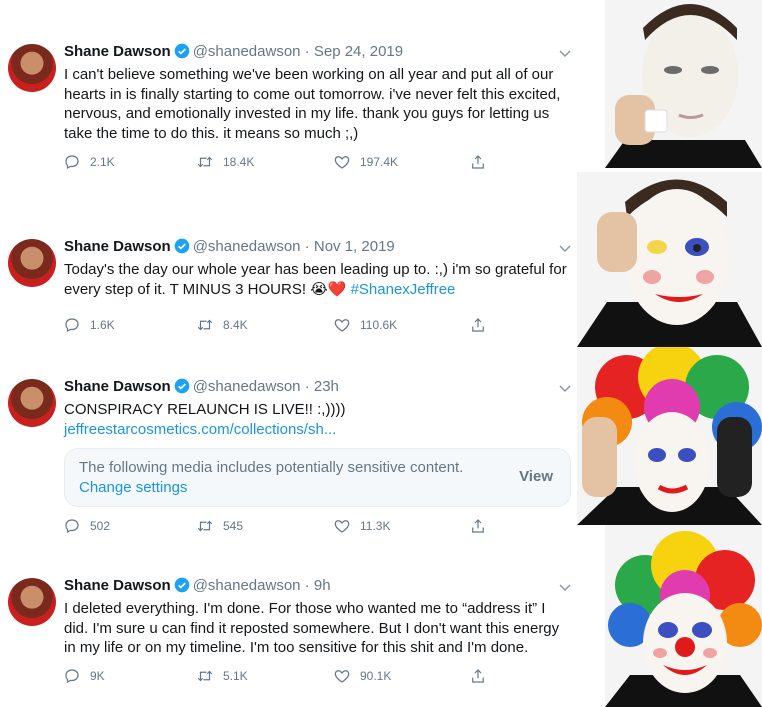 The image size is (762, 707). I want to click on reply-button: 502, so click(86, 526).